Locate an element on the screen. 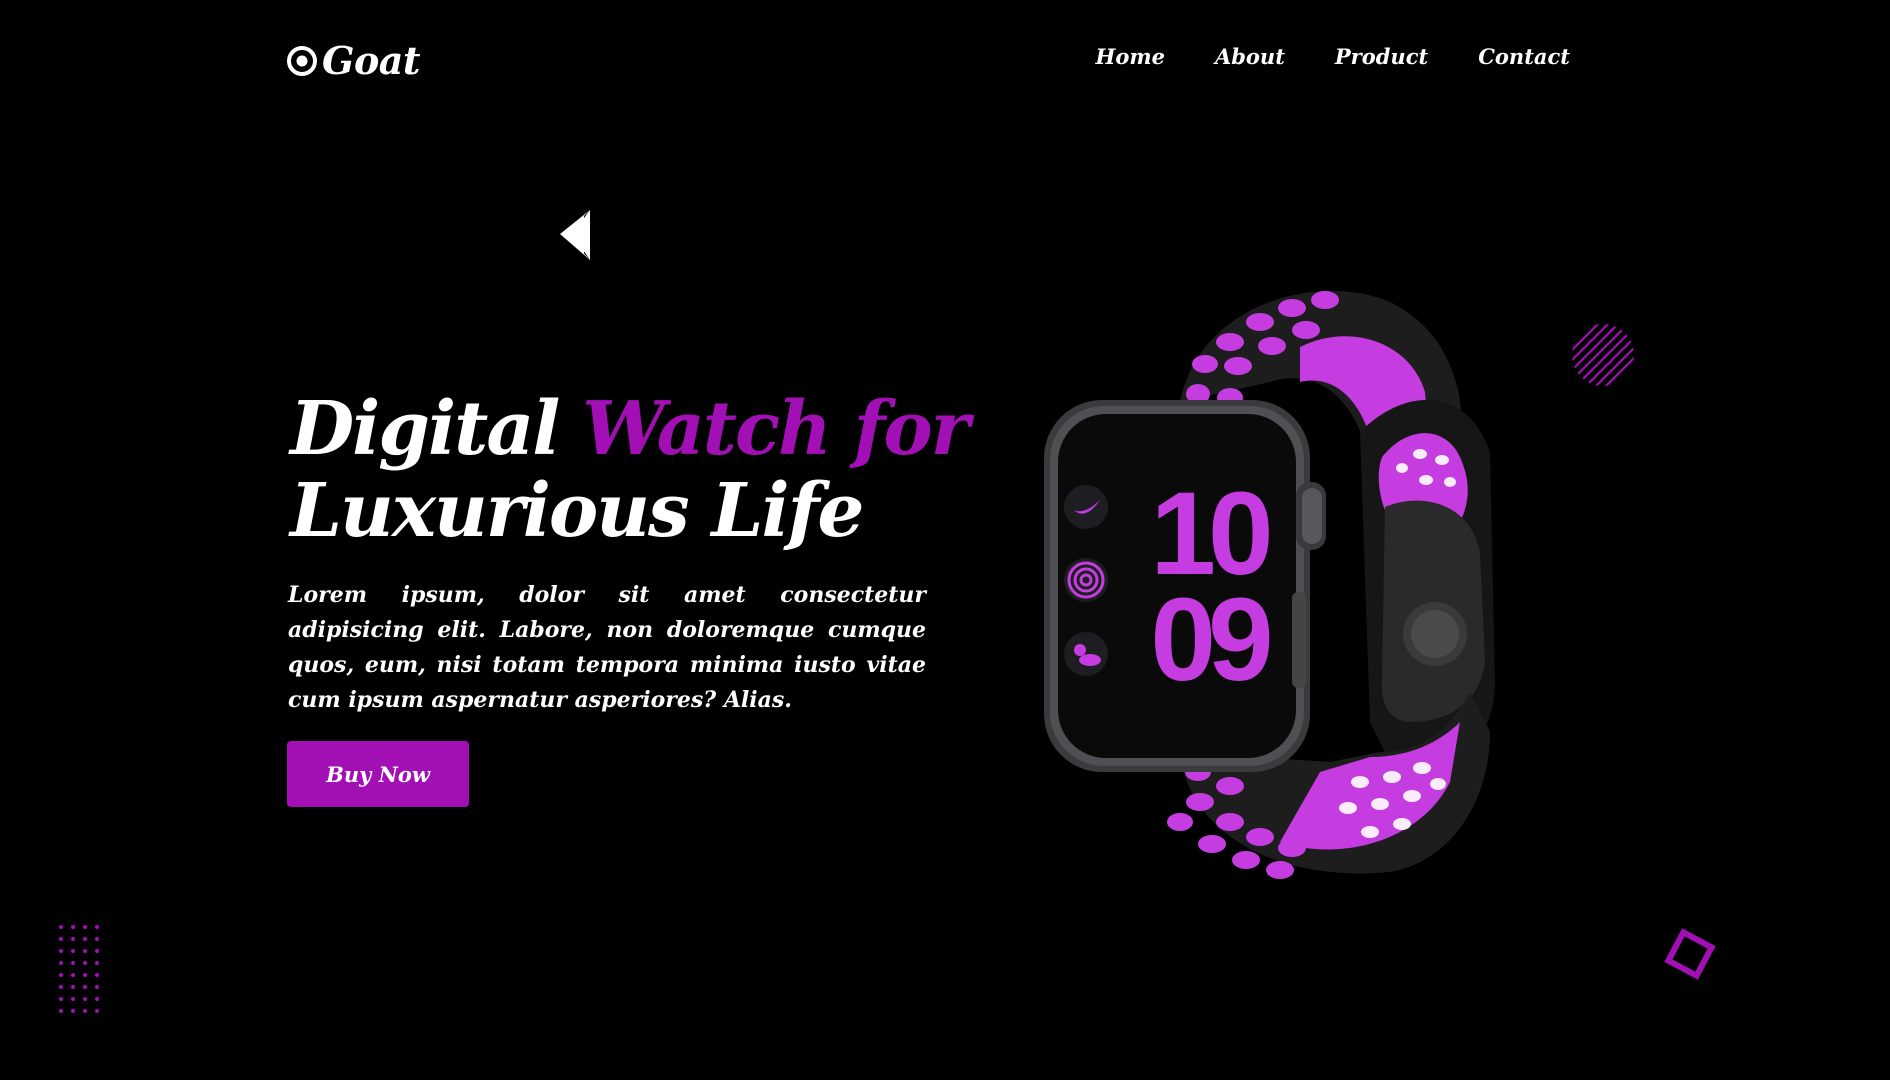 The image size is (1890, 1080). dot-grid-icon is located at coordinates (79, 969).